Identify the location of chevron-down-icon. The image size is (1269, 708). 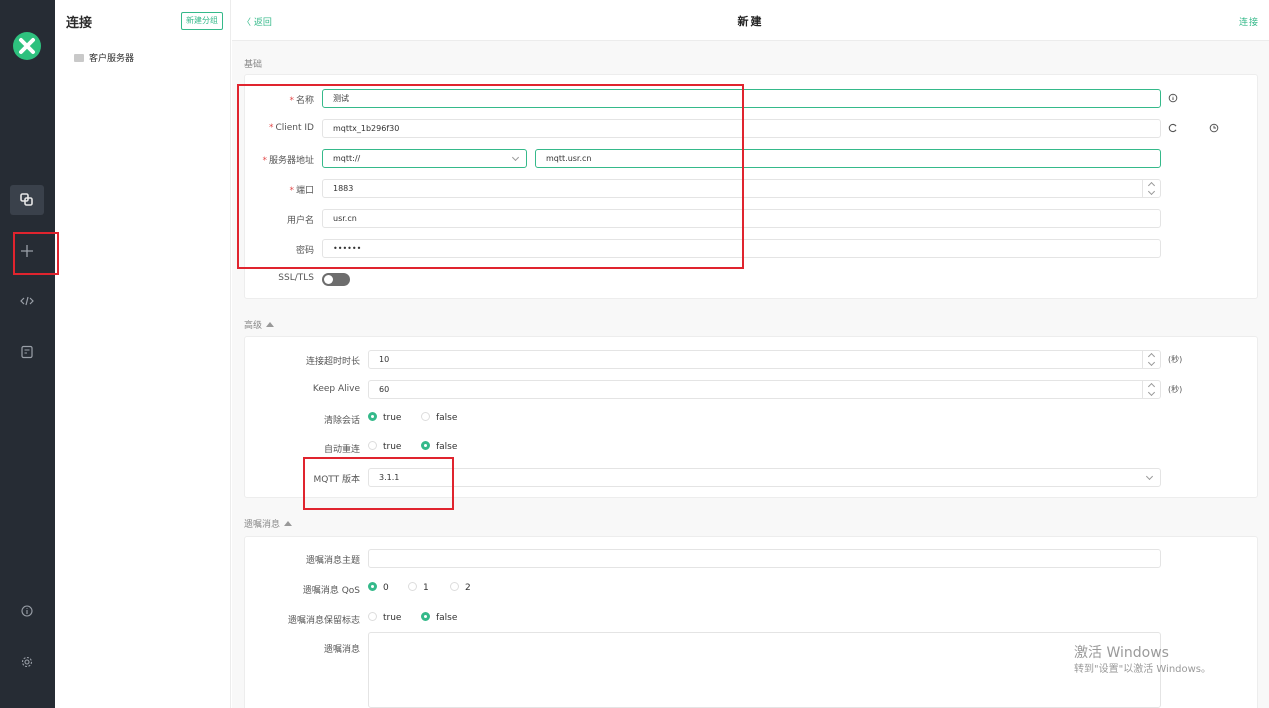
(1149, 476).